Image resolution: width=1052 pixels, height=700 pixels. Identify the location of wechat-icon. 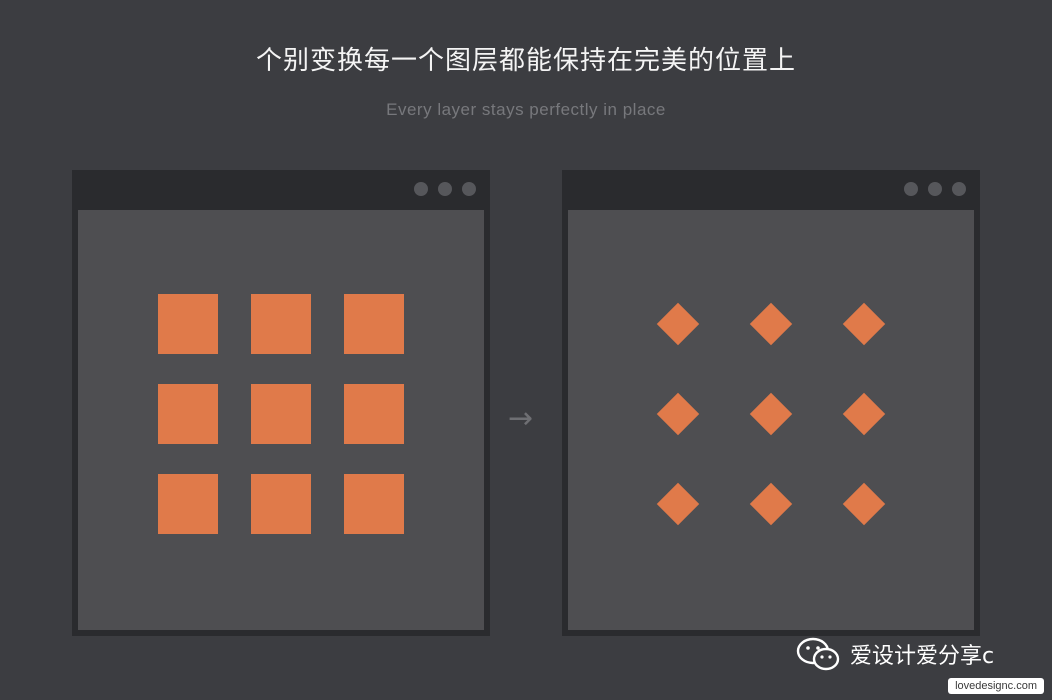
(818, 654).